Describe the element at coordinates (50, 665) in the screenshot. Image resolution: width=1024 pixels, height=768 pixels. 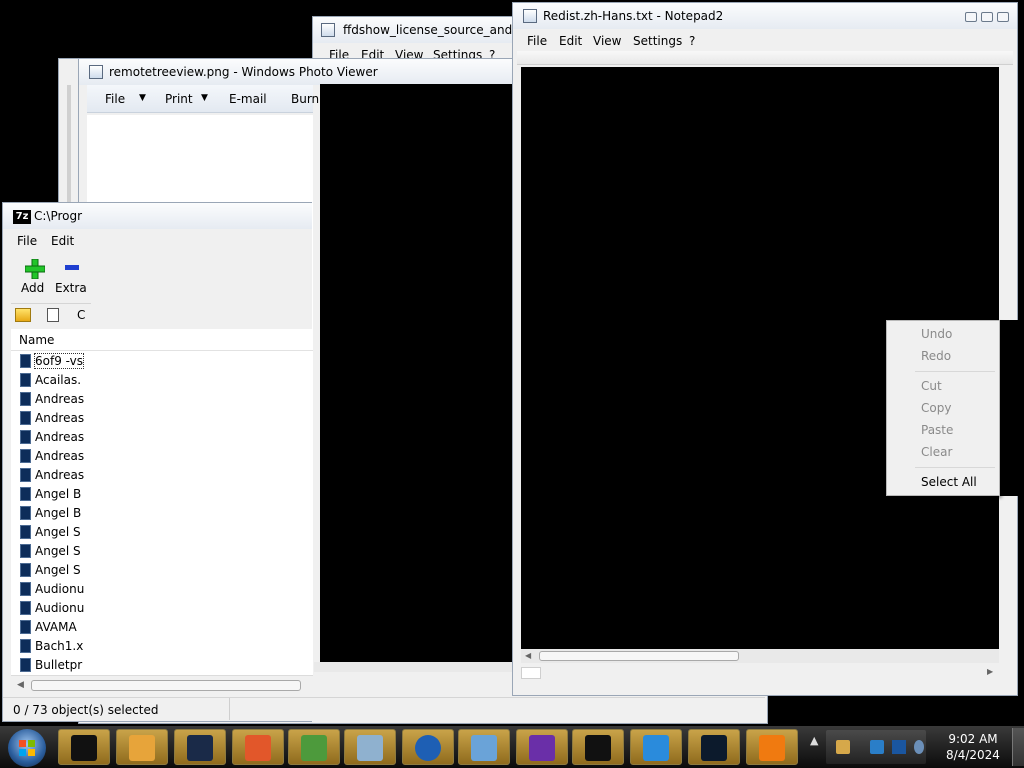
I see `file-row: Bulletpr` at that location.